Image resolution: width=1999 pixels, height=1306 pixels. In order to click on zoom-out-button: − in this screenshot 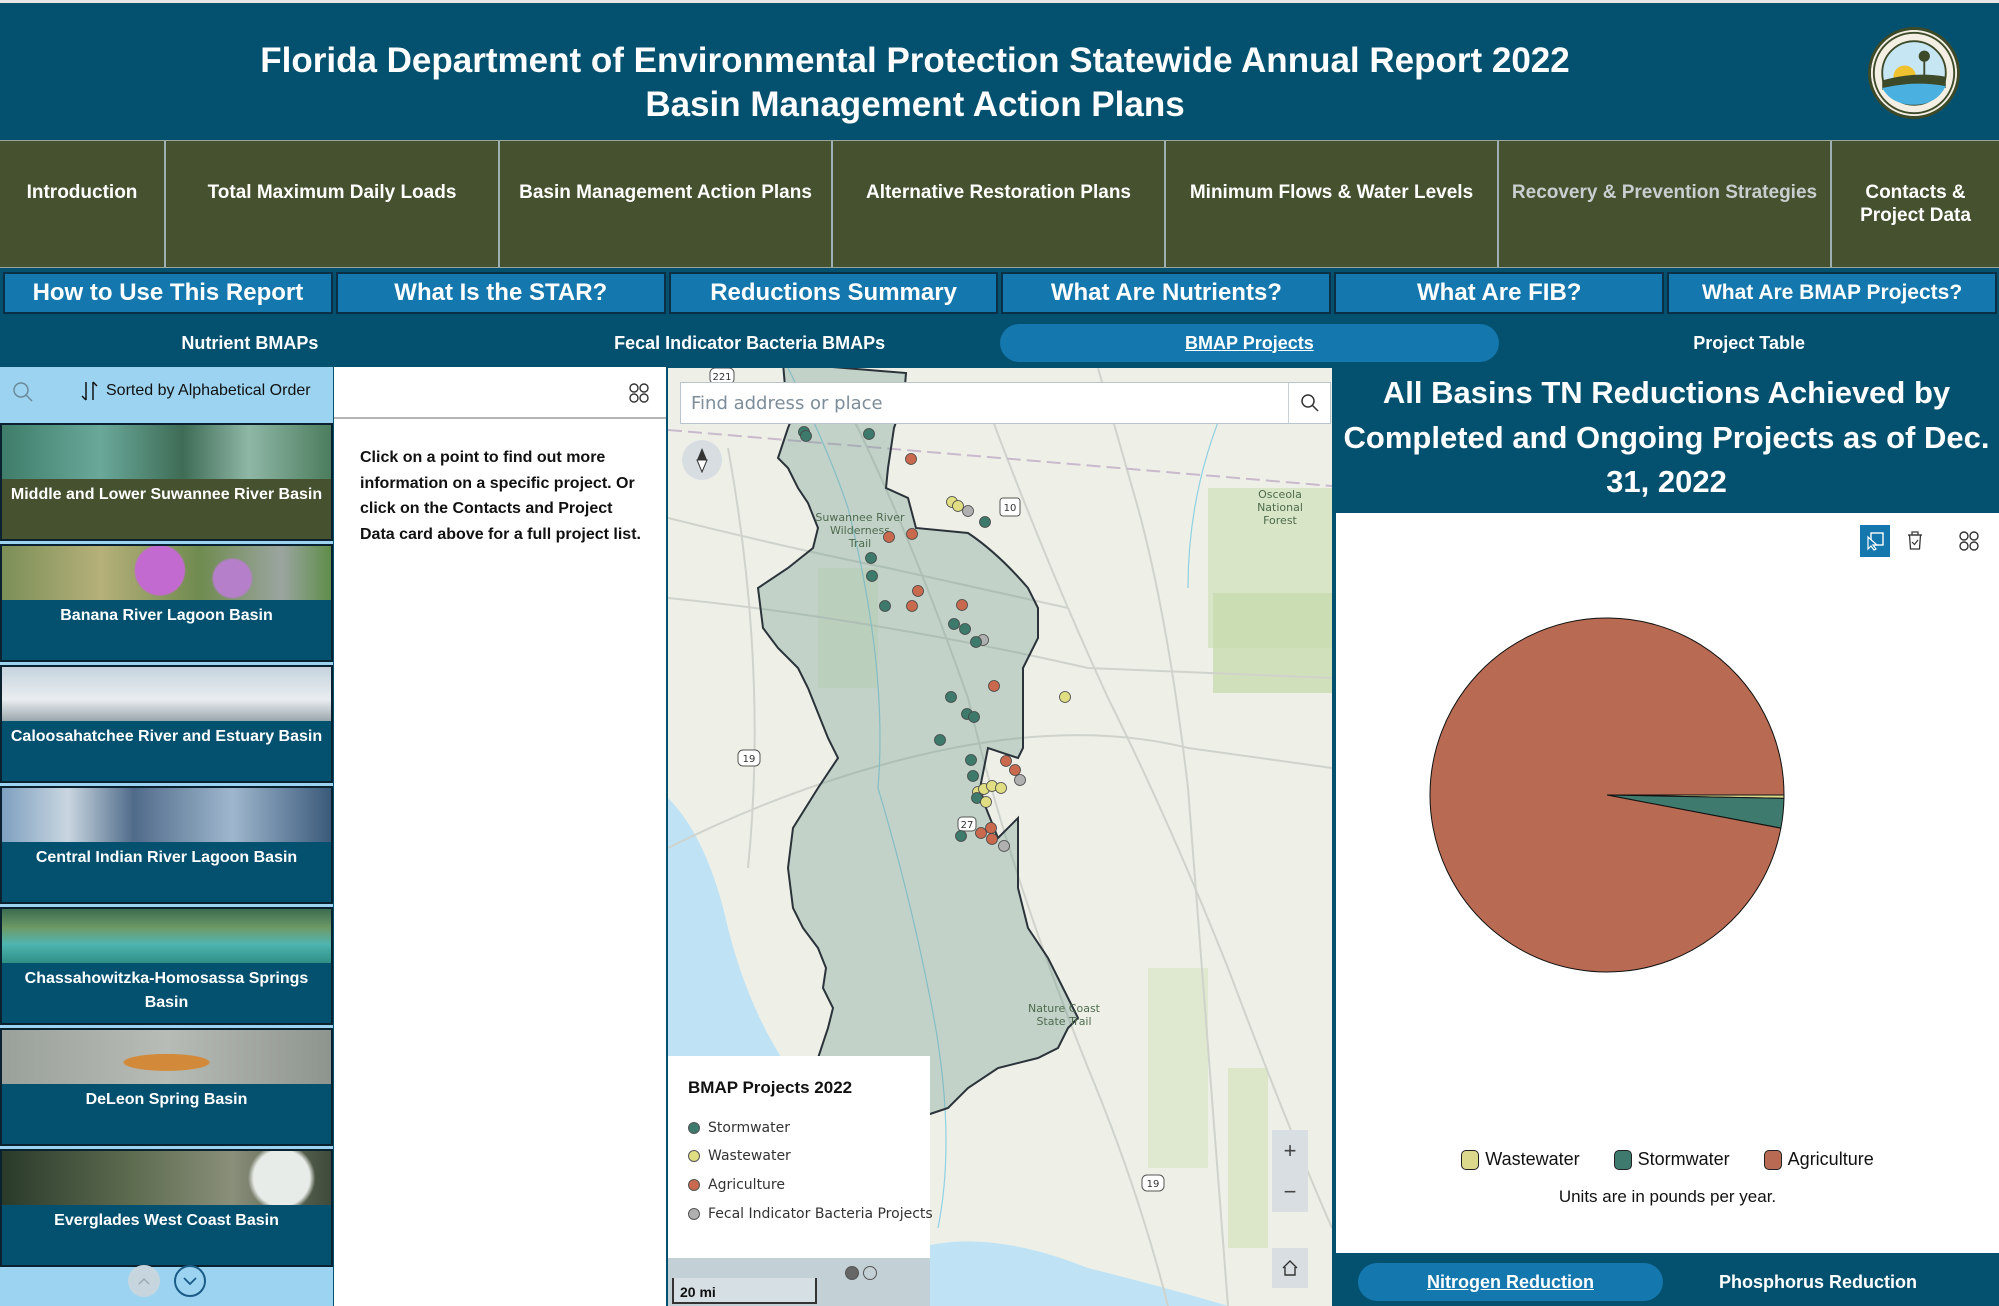, I will do `click(1290, 1191)`.